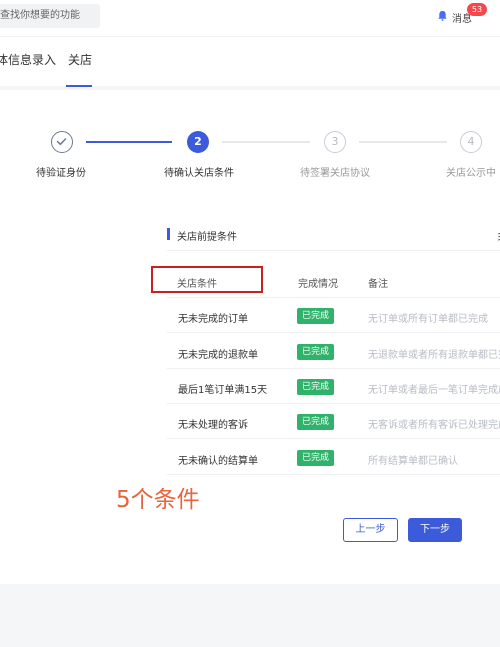 This screenshot has height=647, width=500. I want to click on condition-cell: 无未确认的结算单, so click(218, 461).